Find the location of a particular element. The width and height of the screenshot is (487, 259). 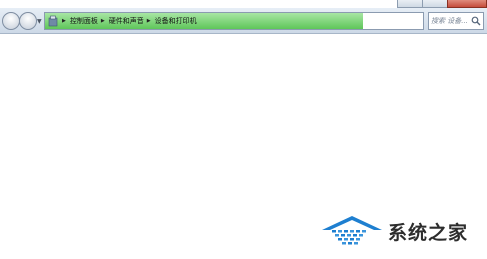

watermark-text: 系统之家 is located at coordinates (428, 232).